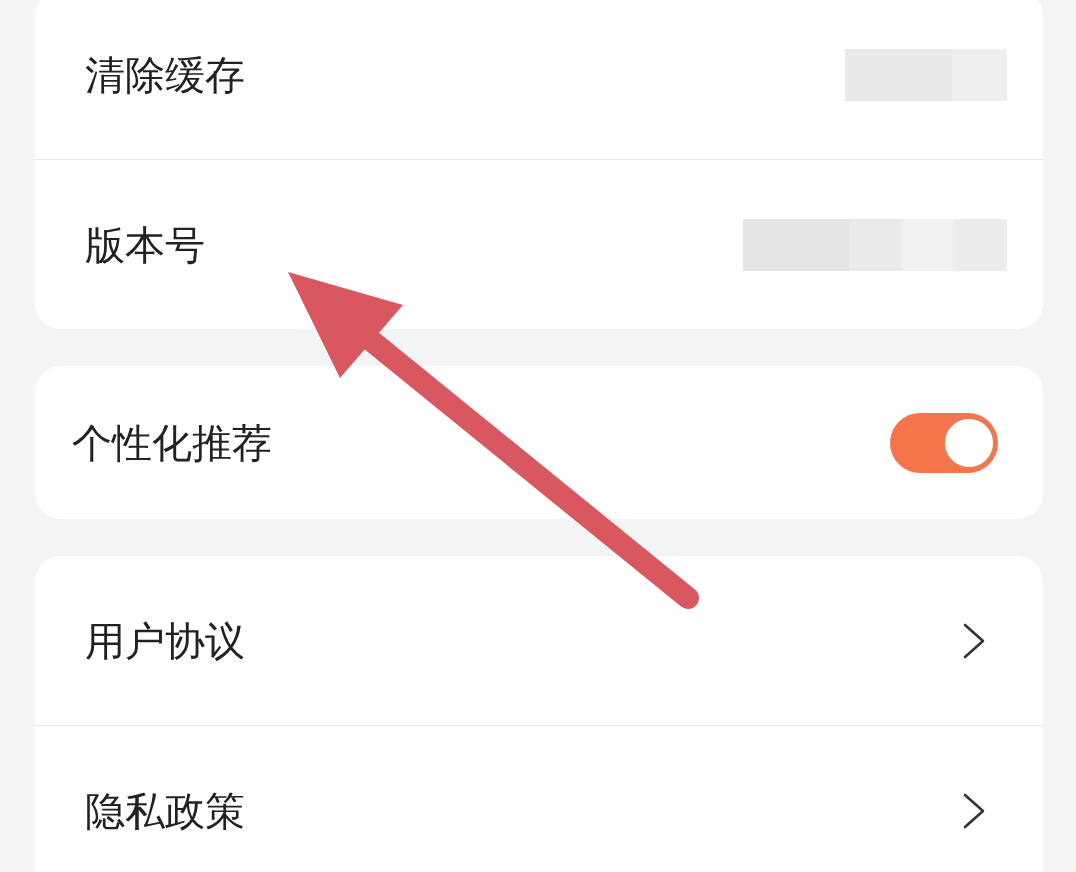  What do you see at coordinates (172, 442) in the screenshot?
I see `row-label: 个性化推荐` at bounding box center [172, 442].